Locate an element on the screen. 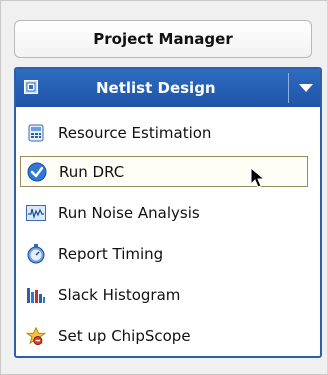 This screenshot has width=328, height=375. menu-item-report-timing: Report Timing is located at coordinates (164, 253).